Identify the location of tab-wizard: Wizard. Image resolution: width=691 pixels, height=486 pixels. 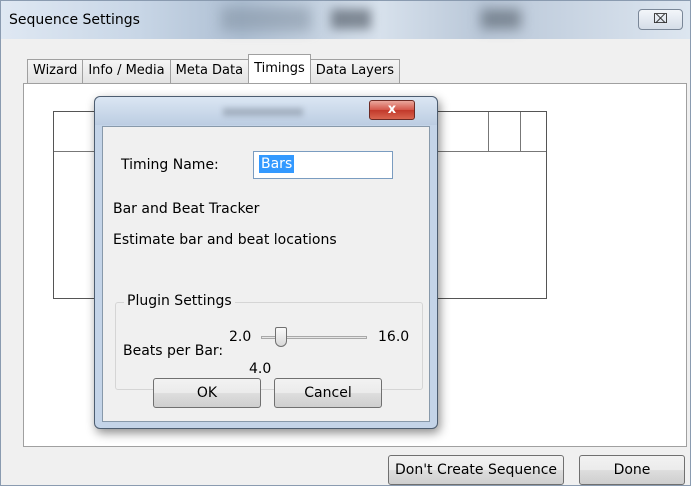
(55, 71).